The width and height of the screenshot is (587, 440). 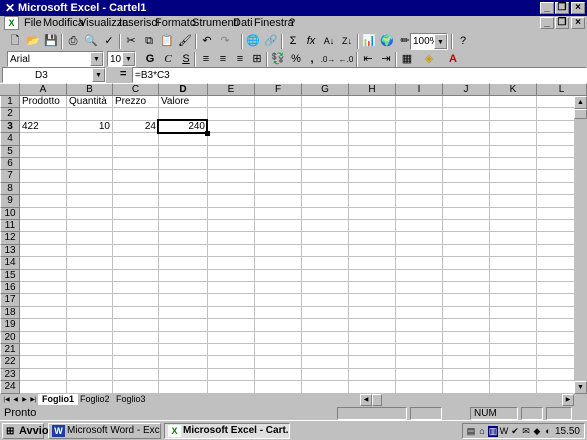 I want to click on hyperlink-icon: 🔗, so click(x=271, y=41).